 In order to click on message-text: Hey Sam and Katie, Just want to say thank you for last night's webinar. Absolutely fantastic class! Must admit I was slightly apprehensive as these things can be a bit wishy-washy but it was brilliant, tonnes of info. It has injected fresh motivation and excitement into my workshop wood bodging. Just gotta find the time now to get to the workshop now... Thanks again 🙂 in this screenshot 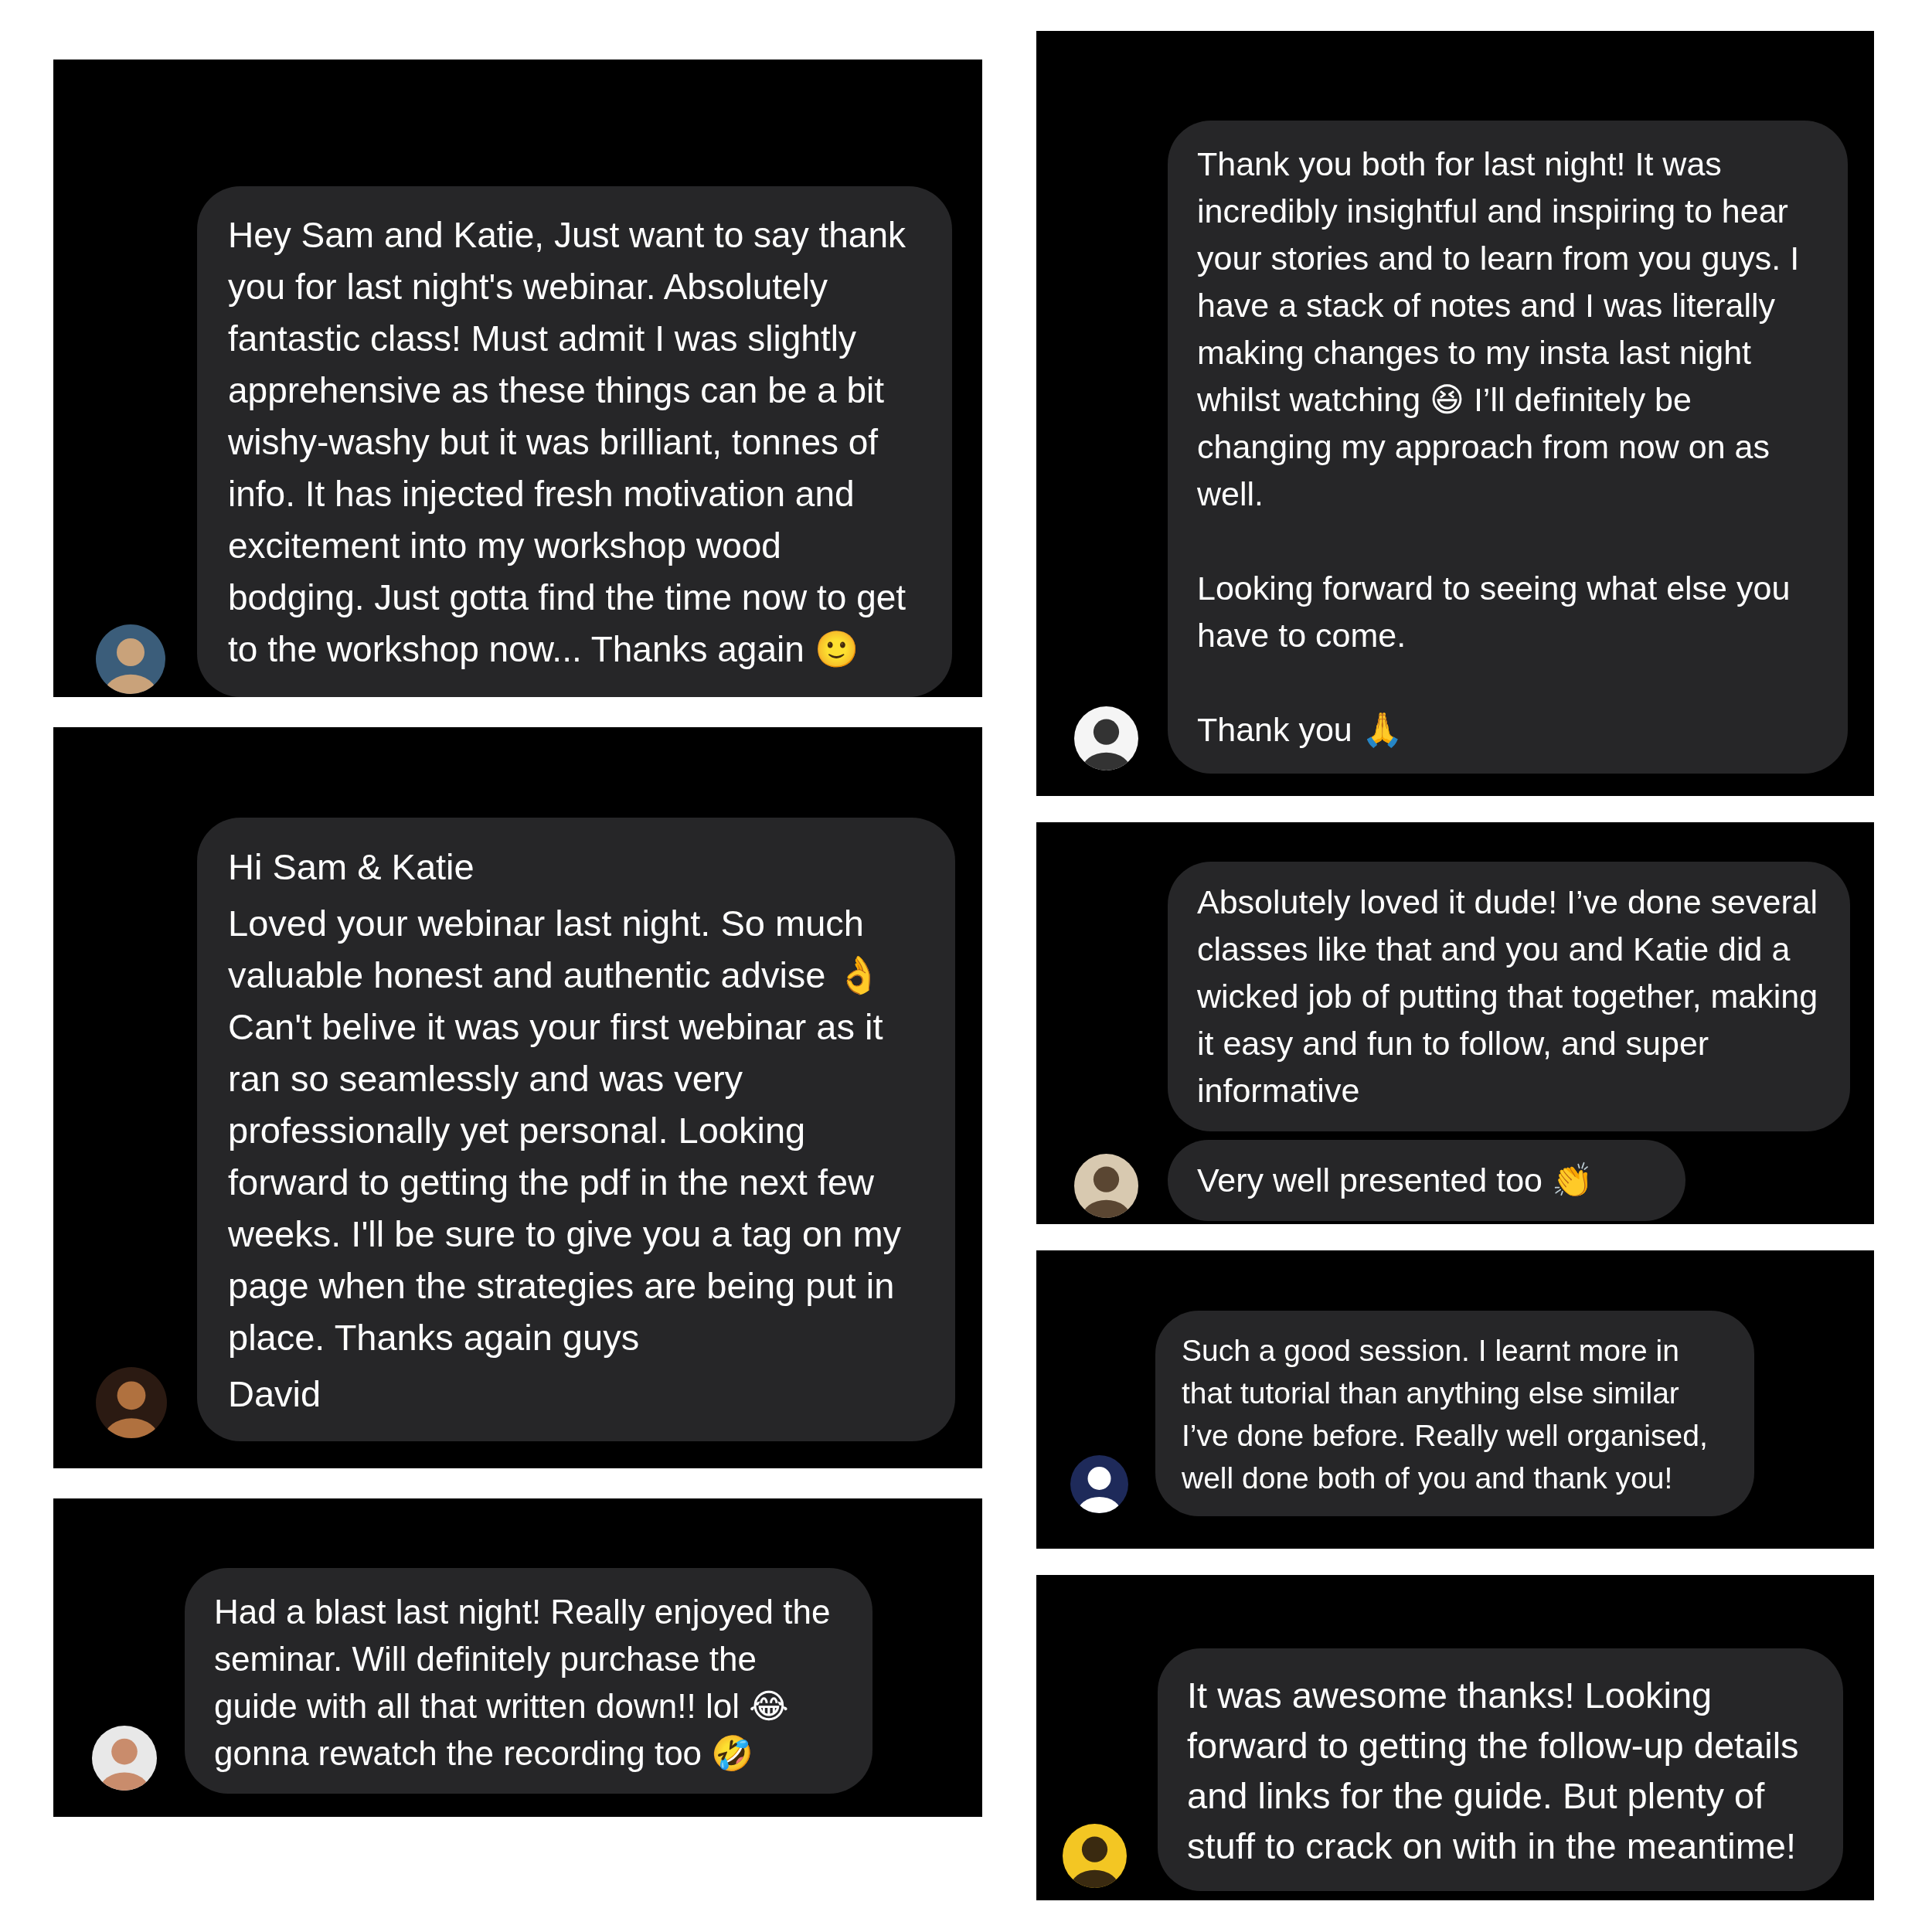, I will do `click(567, 443)`.